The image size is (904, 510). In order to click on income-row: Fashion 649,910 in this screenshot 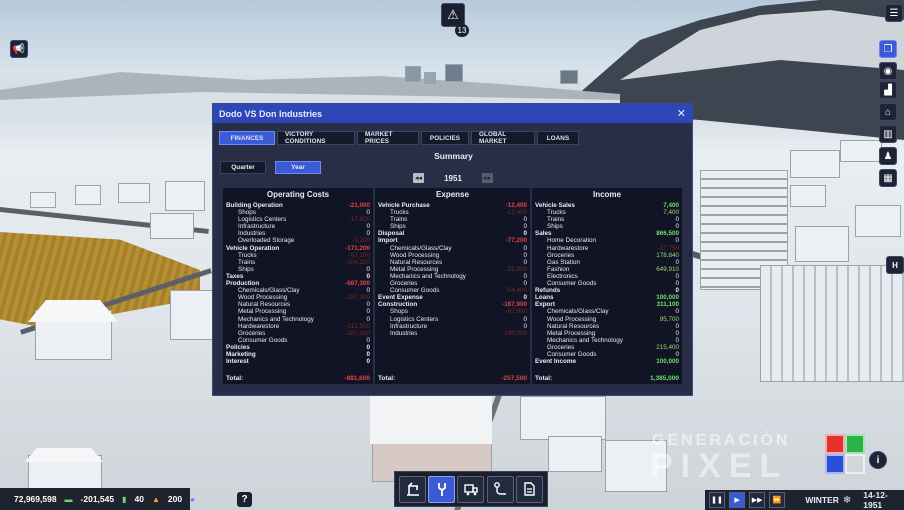, I will do `click(607, 269)`.